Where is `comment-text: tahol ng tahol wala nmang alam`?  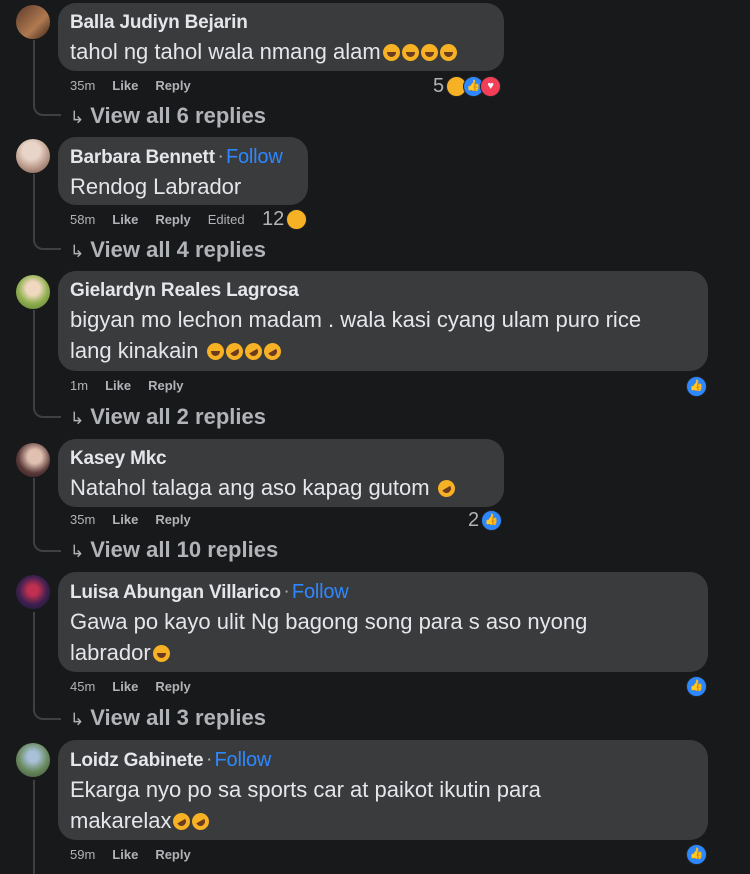 comment-text: tahol ng tahol wala nmang alam is located at coordinates (281, 51).